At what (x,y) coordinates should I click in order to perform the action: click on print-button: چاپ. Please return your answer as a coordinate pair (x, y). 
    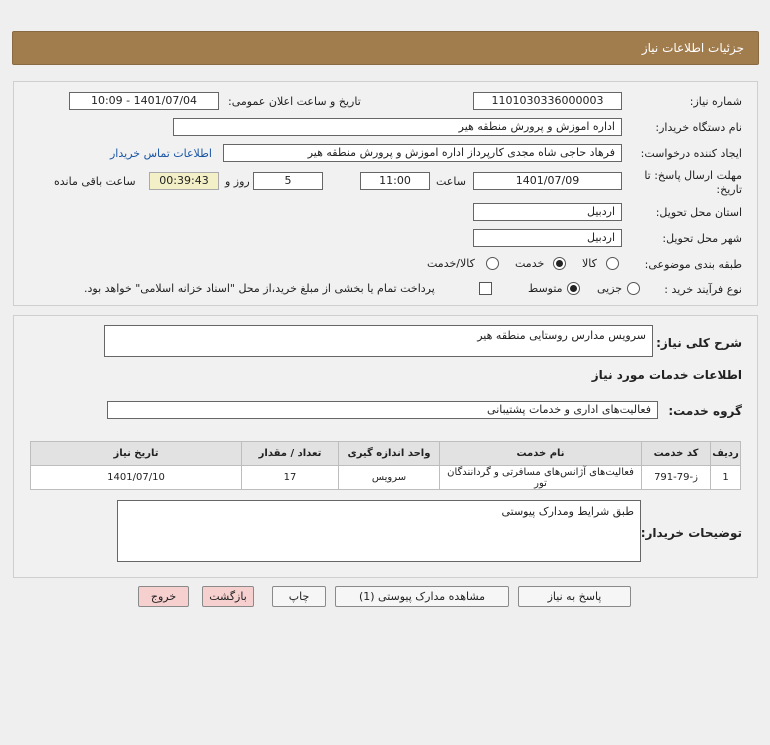
    Looking at the image, I should click on (299, 596).